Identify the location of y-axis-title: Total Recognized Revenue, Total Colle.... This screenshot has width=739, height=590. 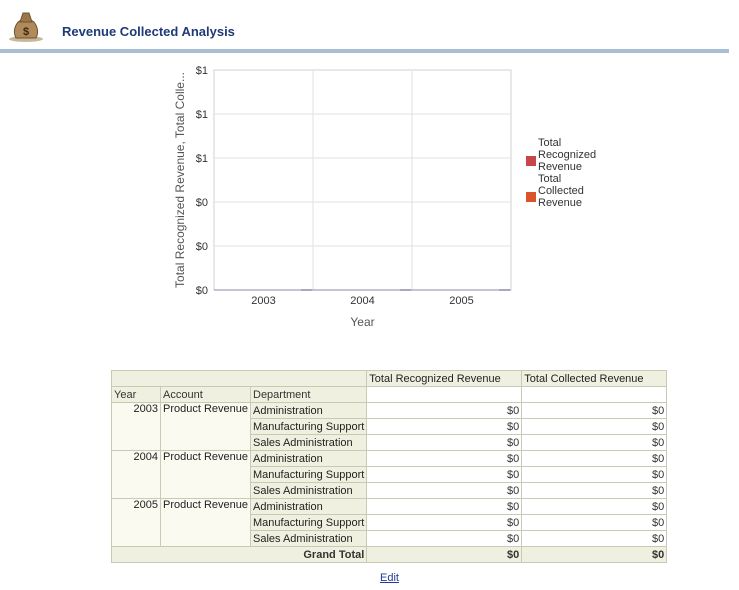
(180, 180).